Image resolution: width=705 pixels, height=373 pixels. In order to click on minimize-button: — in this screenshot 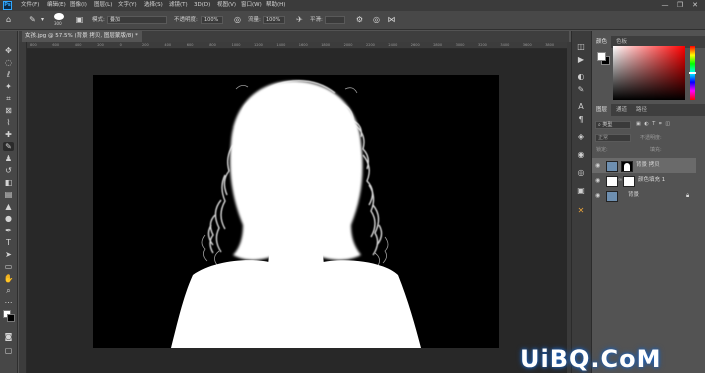, I will do `click(665, 5)`.